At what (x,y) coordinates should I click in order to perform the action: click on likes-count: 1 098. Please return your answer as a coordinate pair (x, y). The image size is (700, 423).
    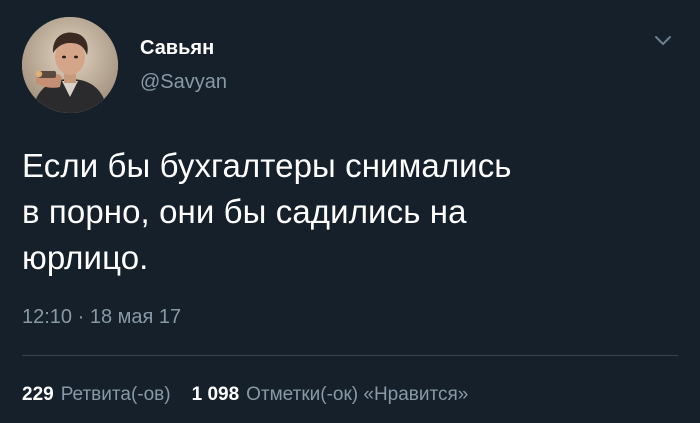
    Looking at the image, I should click on (215, 394).